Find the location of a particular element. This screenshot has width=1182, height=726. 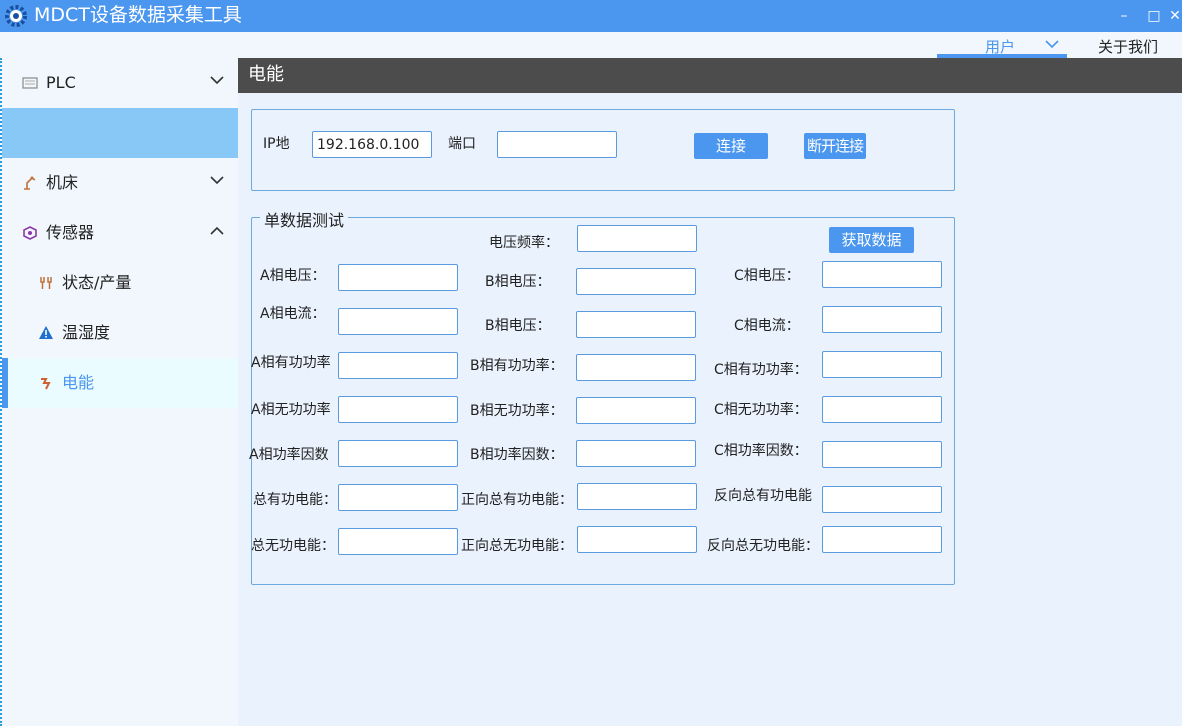

gear-icon is located at coordinates (16, 16).